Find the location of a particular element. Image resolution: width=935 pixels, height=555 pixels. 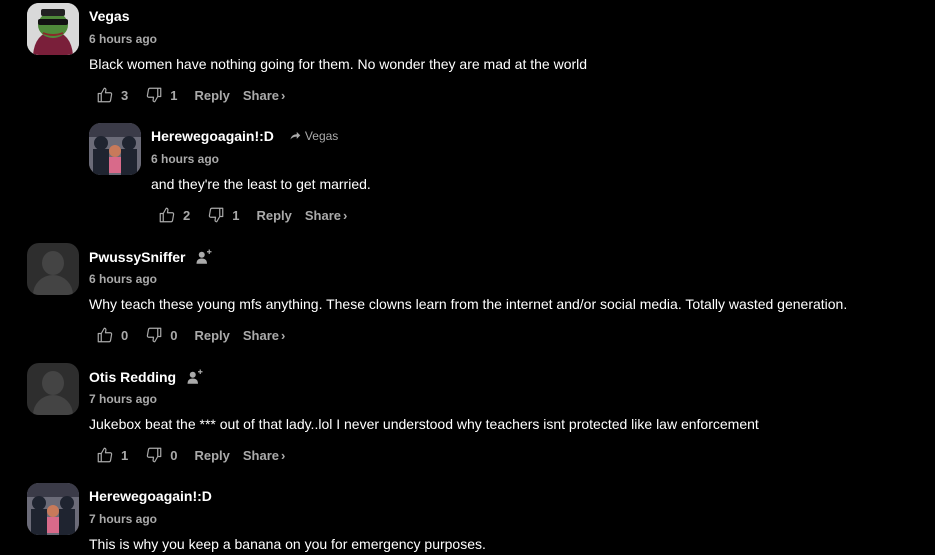

author-name: Vegas is located at coordinates (109, 16).